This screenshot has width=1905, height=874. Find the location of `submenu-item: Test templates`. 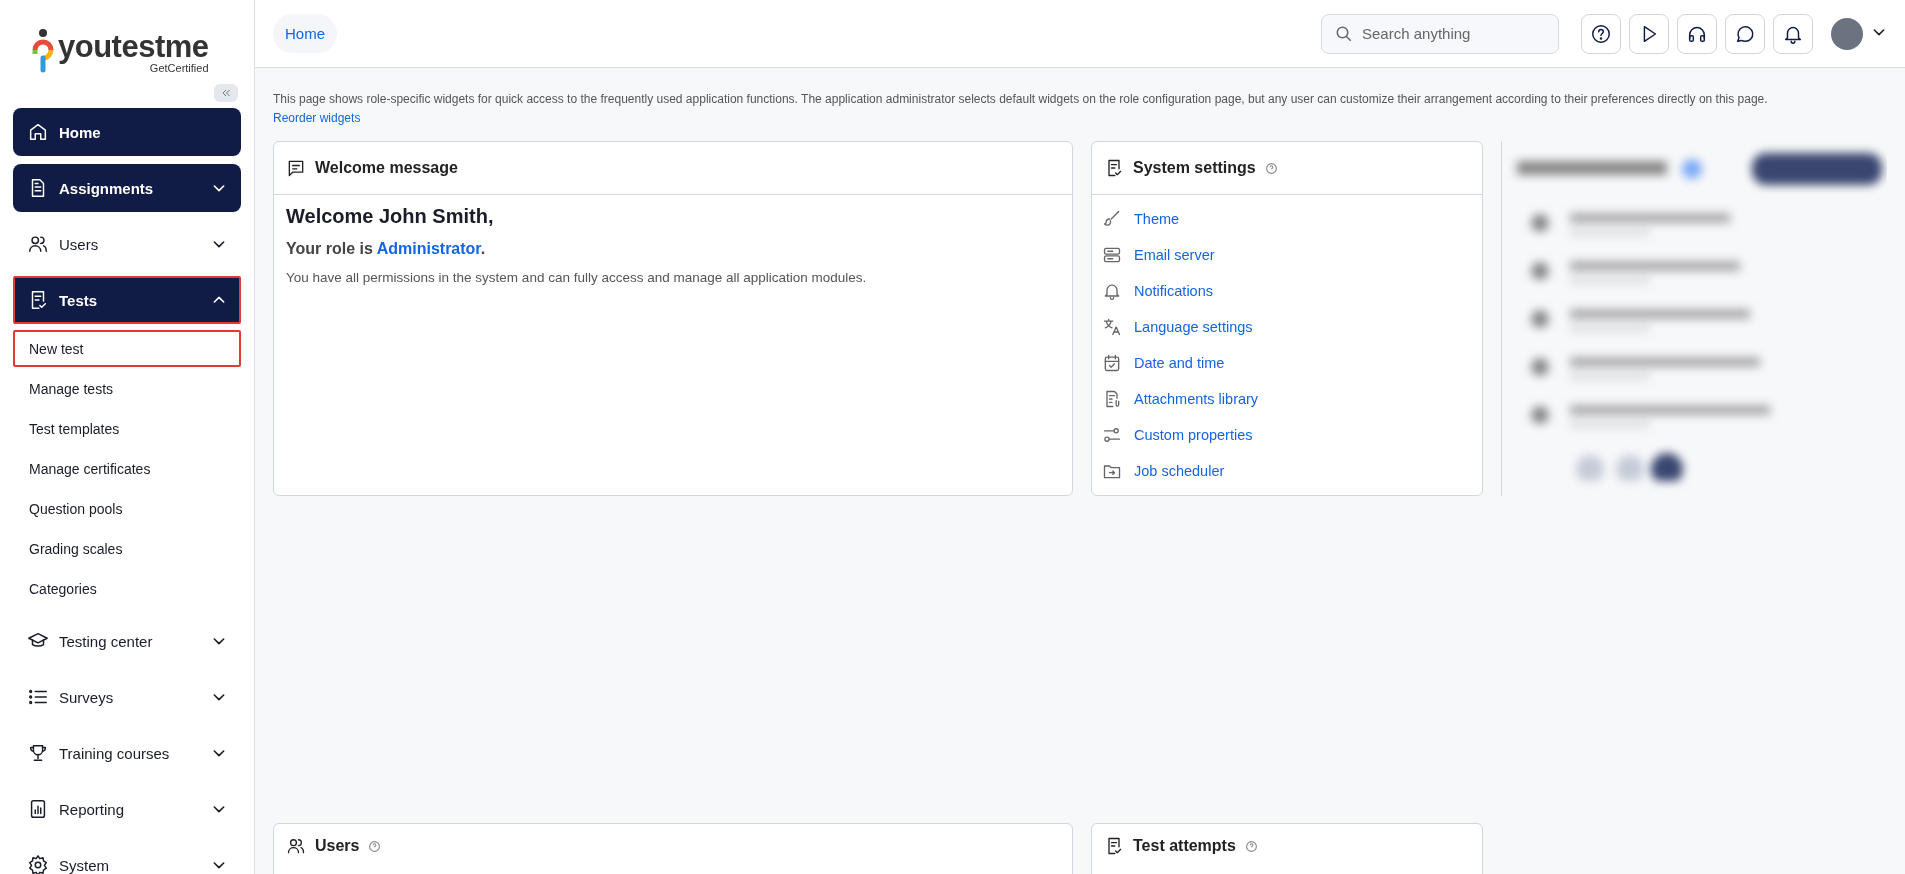

submenu-item: Test templates is located at coordinates (127, 428).